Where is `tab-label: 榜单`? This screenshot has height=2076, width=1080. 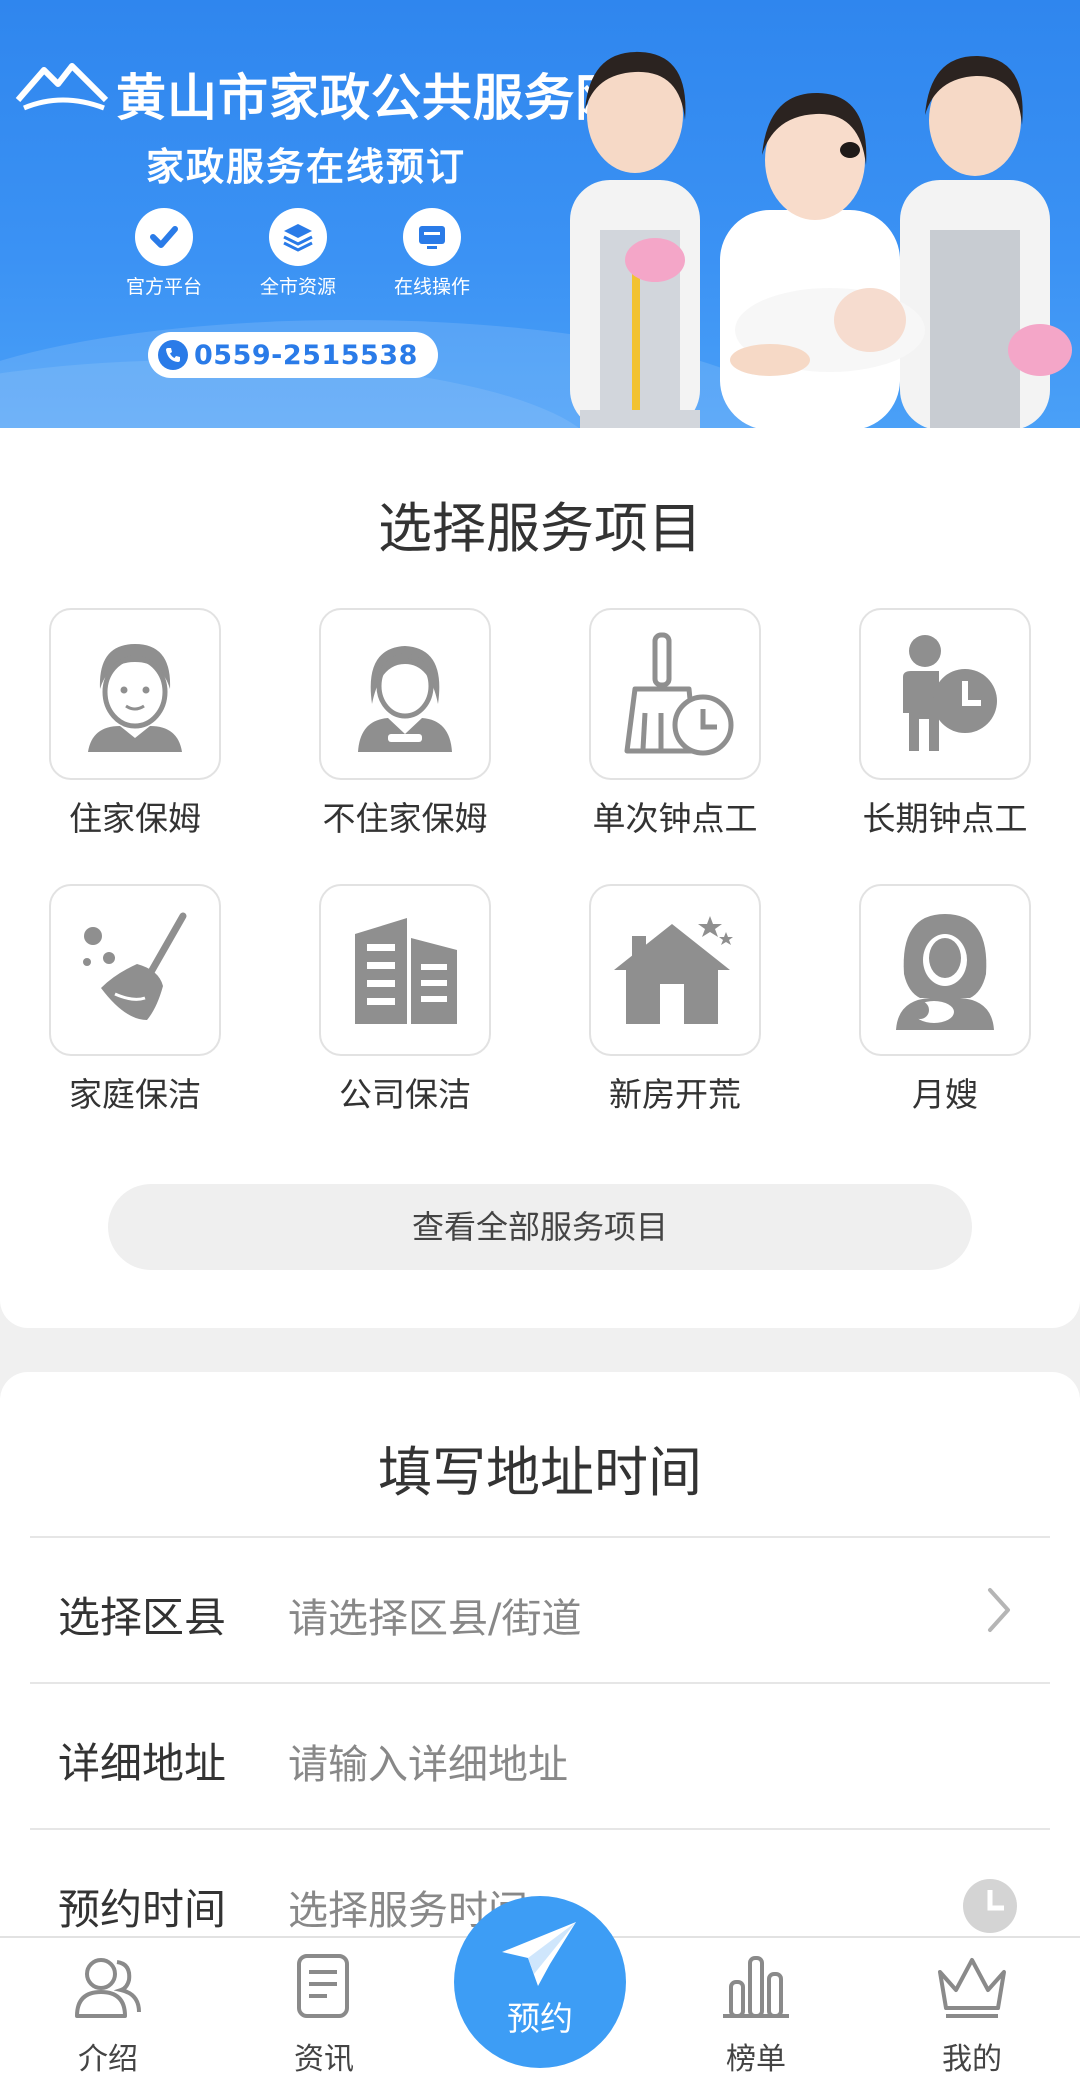
tab-label: 榜单 is located at coordinates (756, 2059).